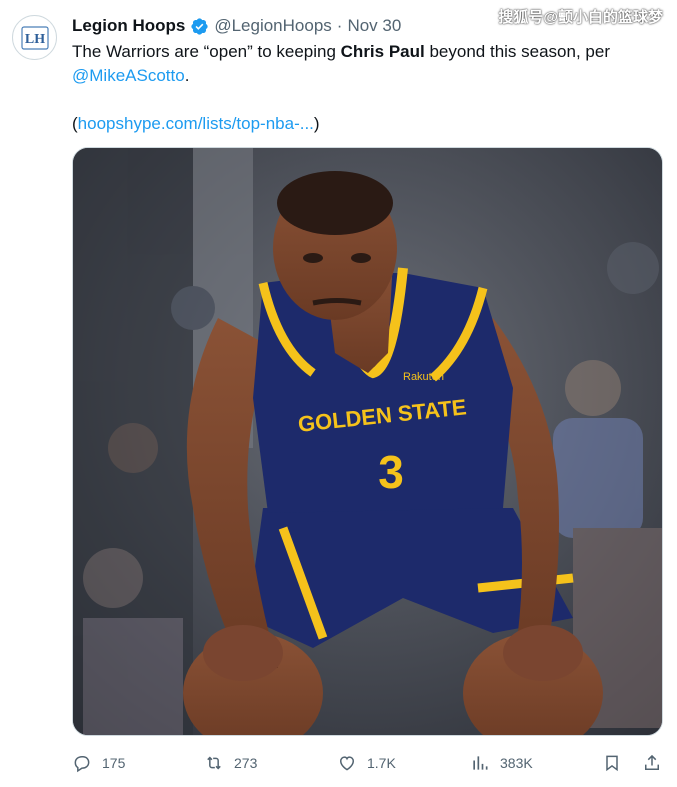 The width and height of the screenshot is (677, 787). Describe the element at coordinates (82, 764) in the screenshot. I see `reply-icon` at that location.